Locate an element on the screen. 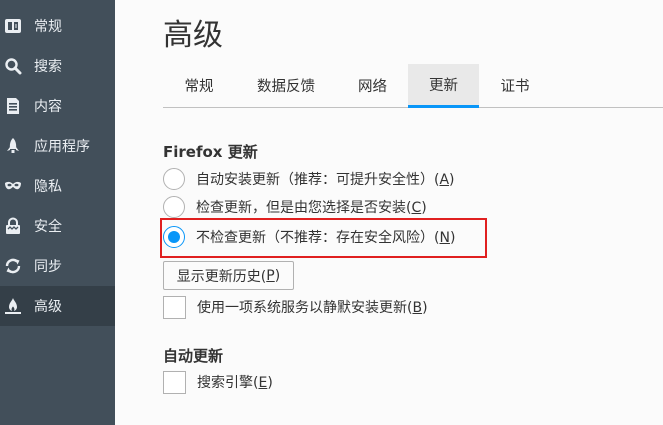  checkbox-search-engines: 搜索引擎(E) is located at coordinates (218, 382).